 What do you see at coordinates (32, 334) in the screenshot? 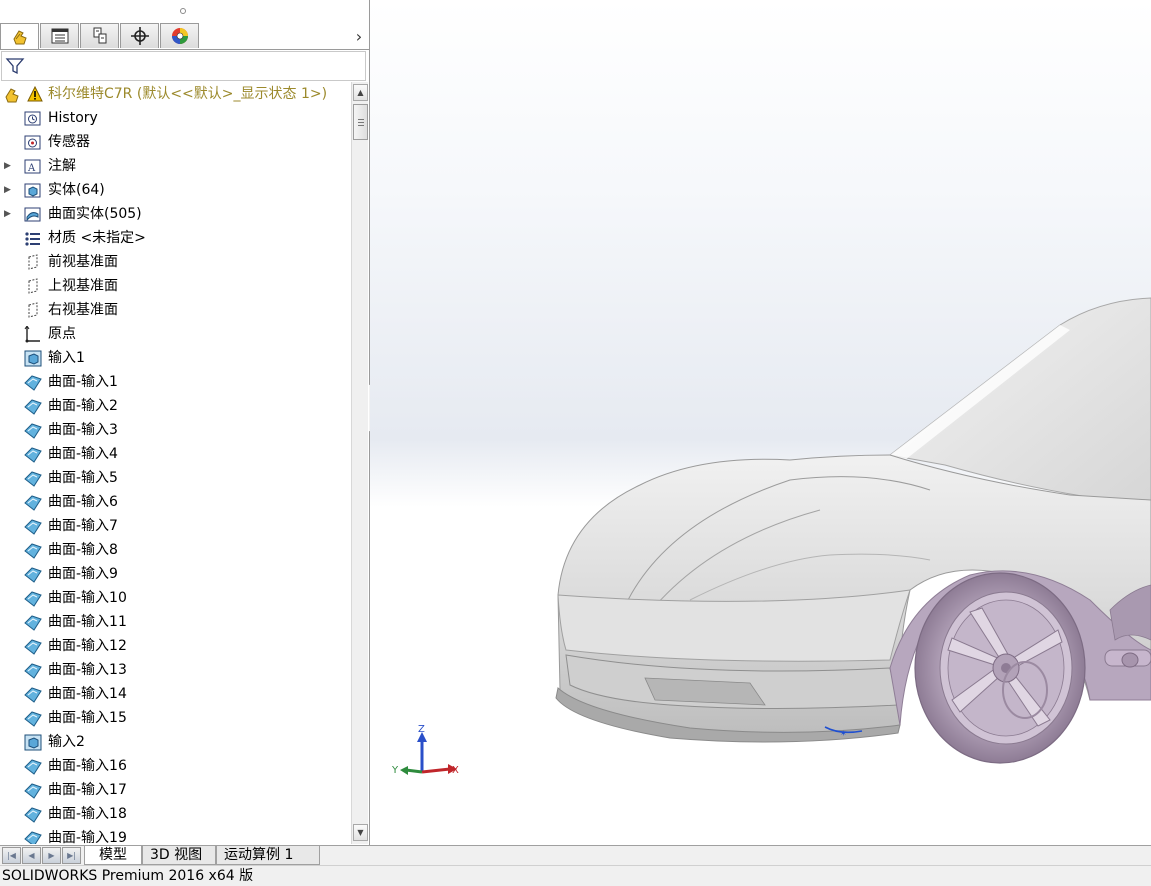
I see `origin-icon` at bounding box center [32, 334].